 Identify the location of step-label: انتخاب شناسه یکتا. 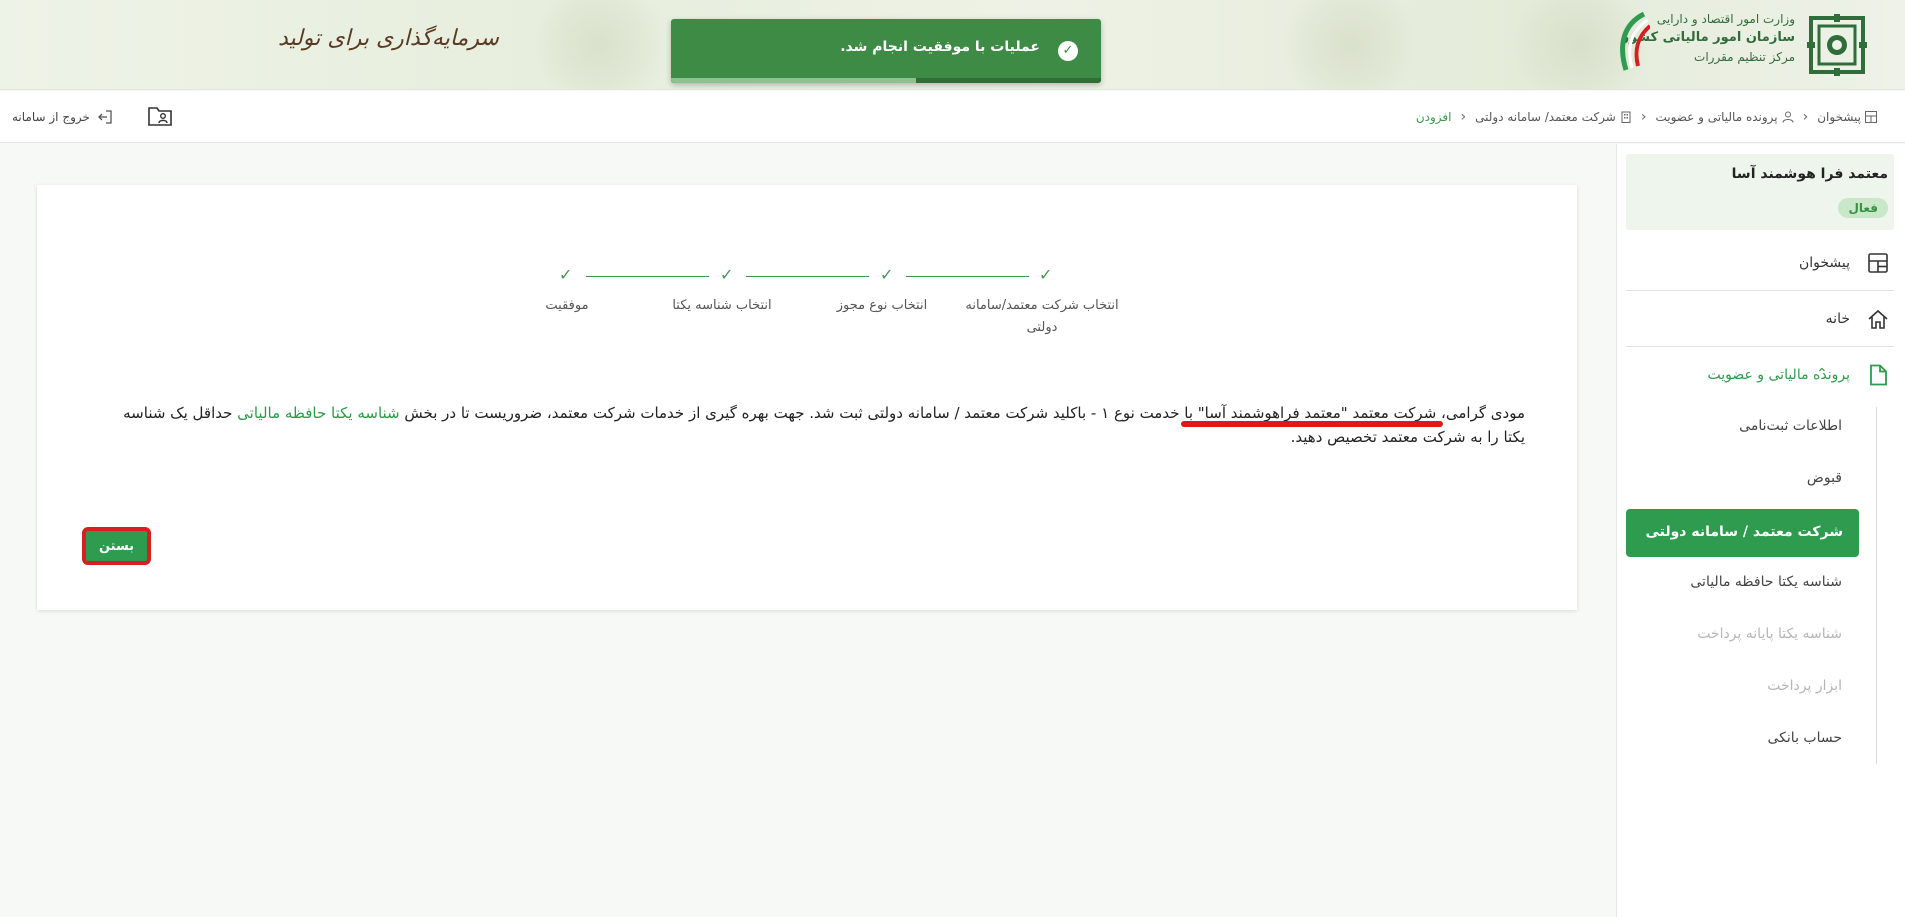
(722, 305).